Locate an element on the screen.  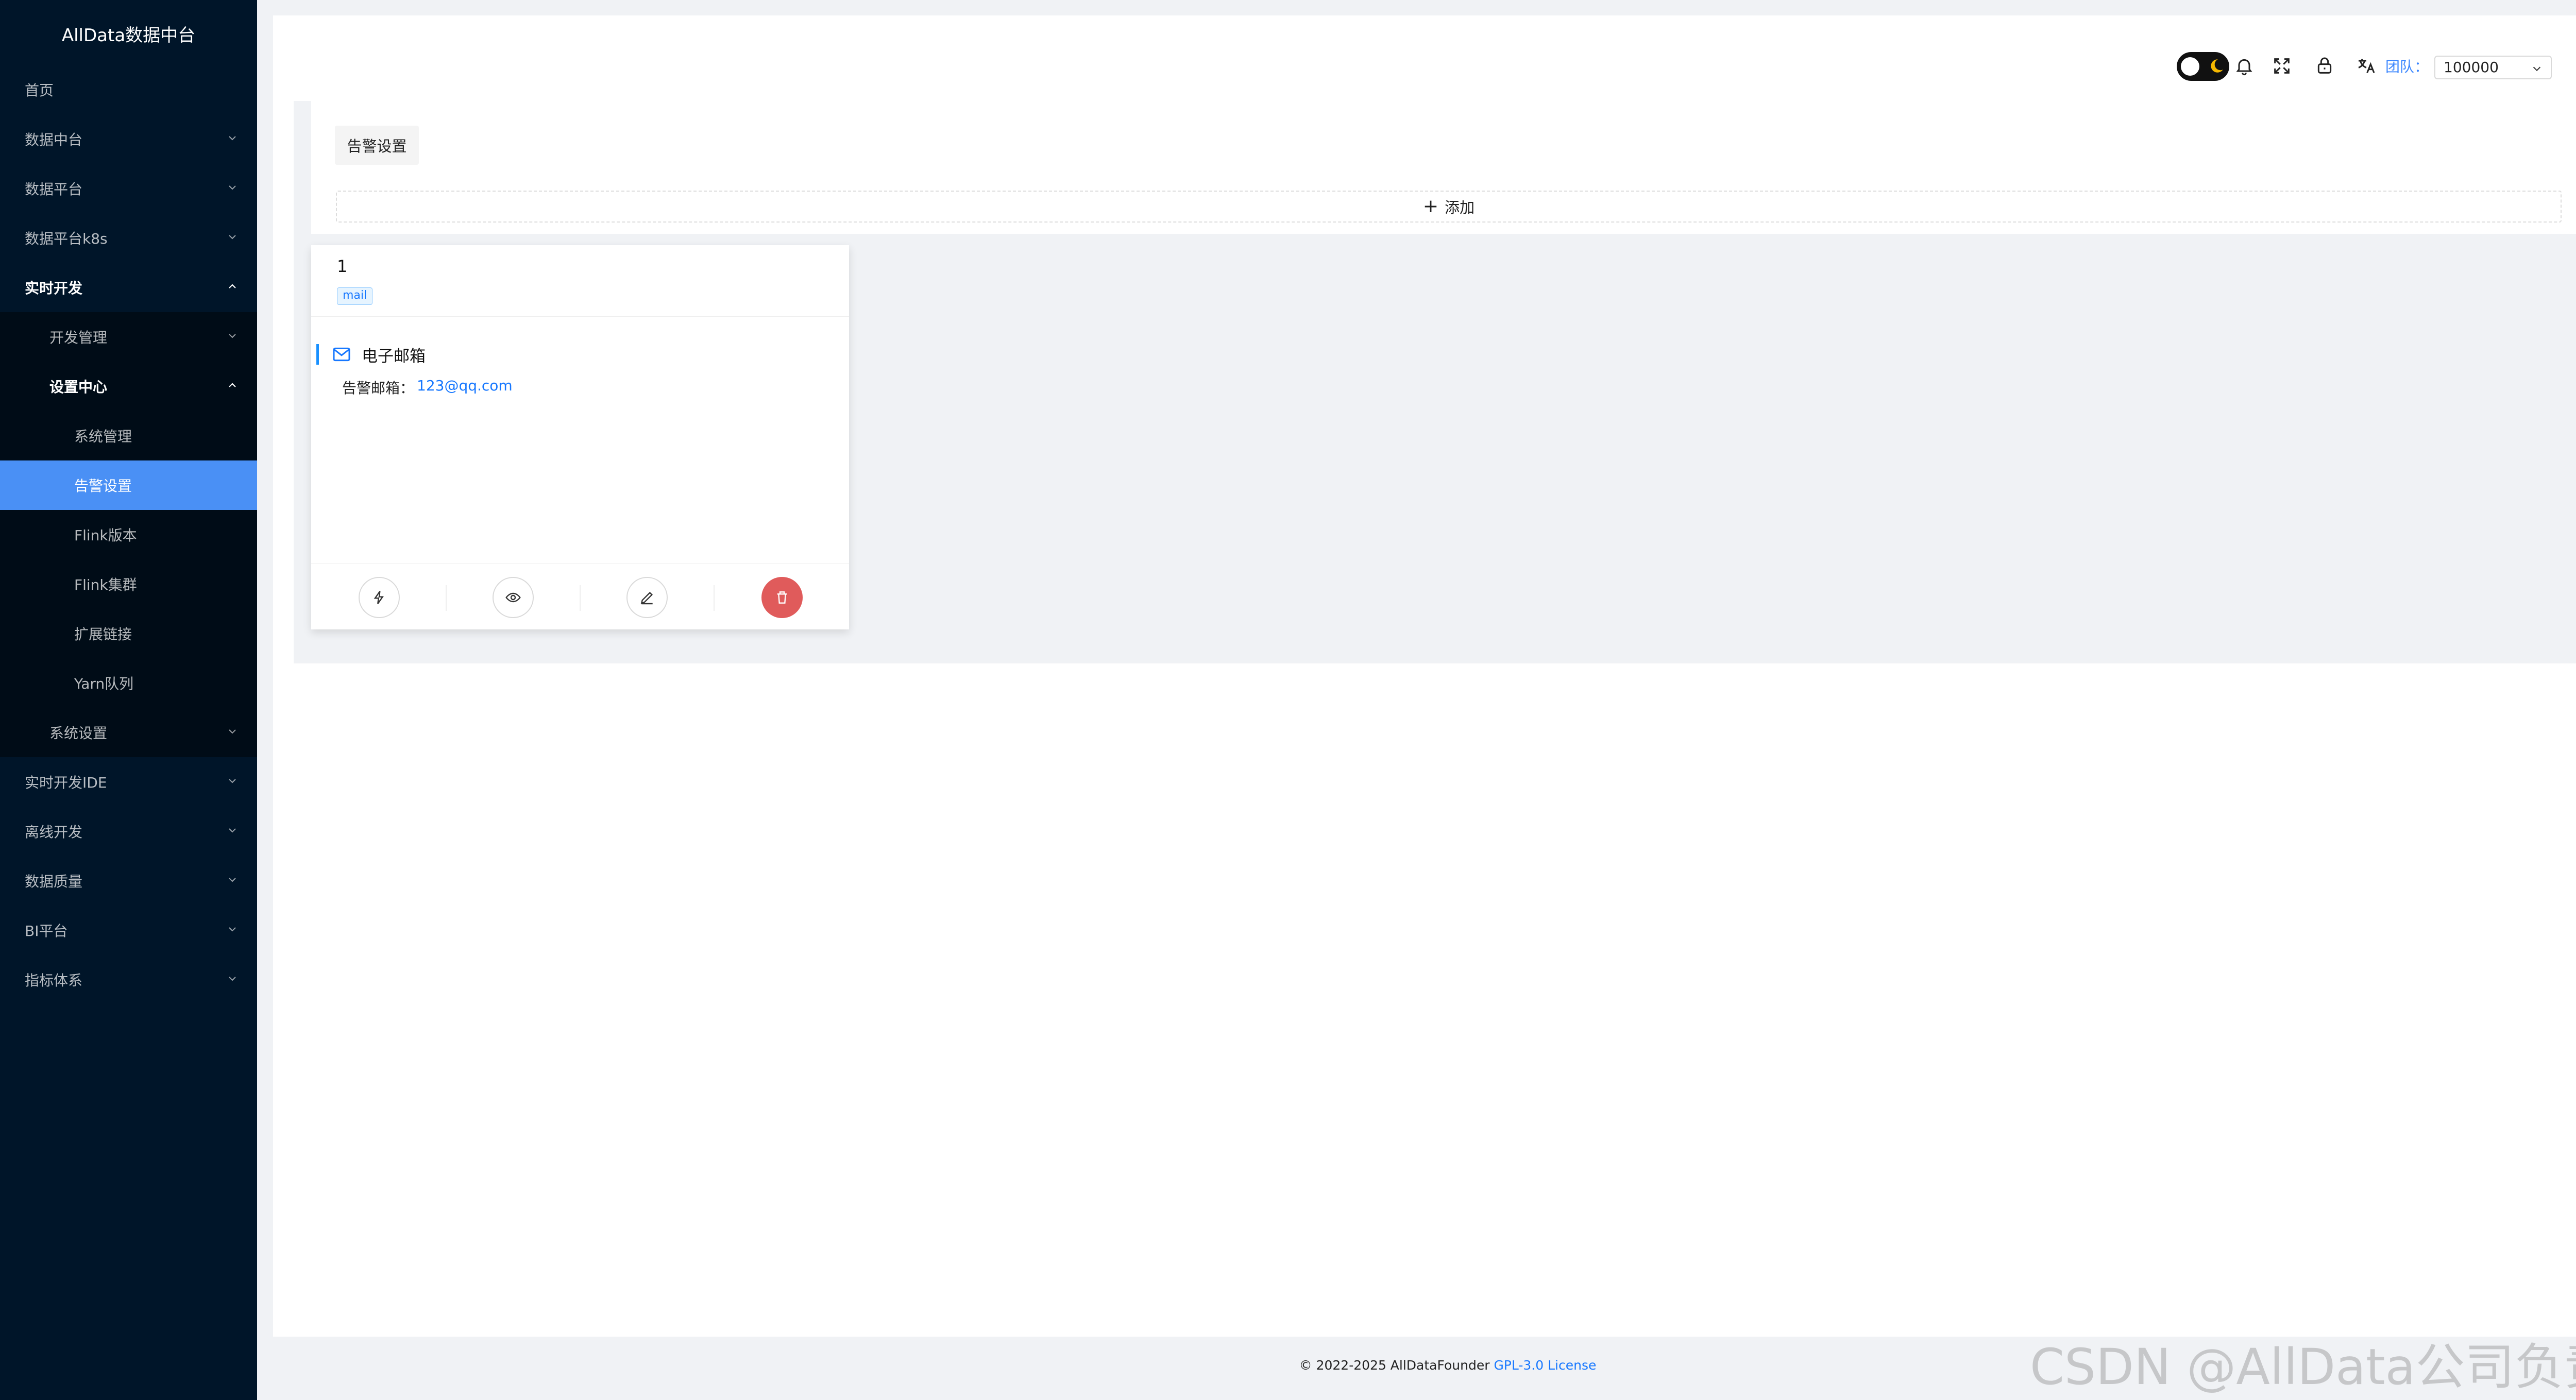
add-button-label: 添加 is located at coordinates (1460, 207).